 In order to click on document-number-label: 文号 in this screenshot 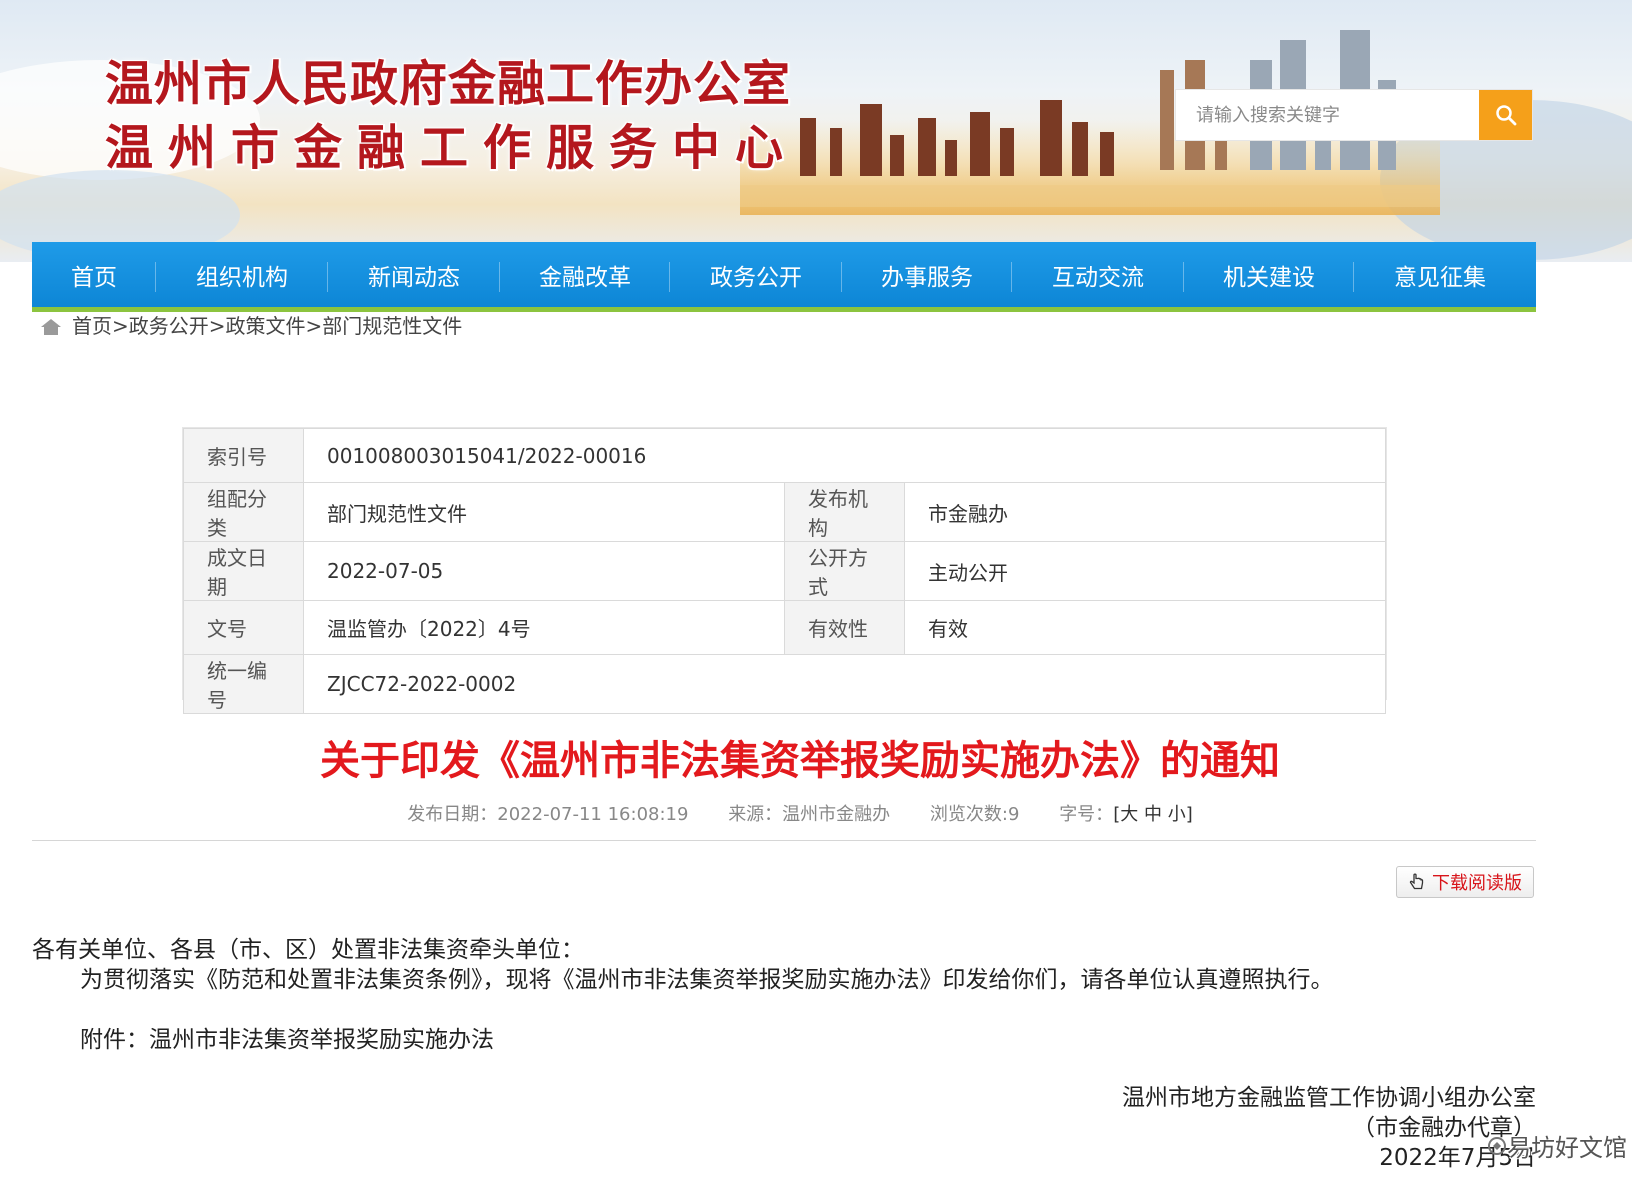, I will do `click(243, 627)`.